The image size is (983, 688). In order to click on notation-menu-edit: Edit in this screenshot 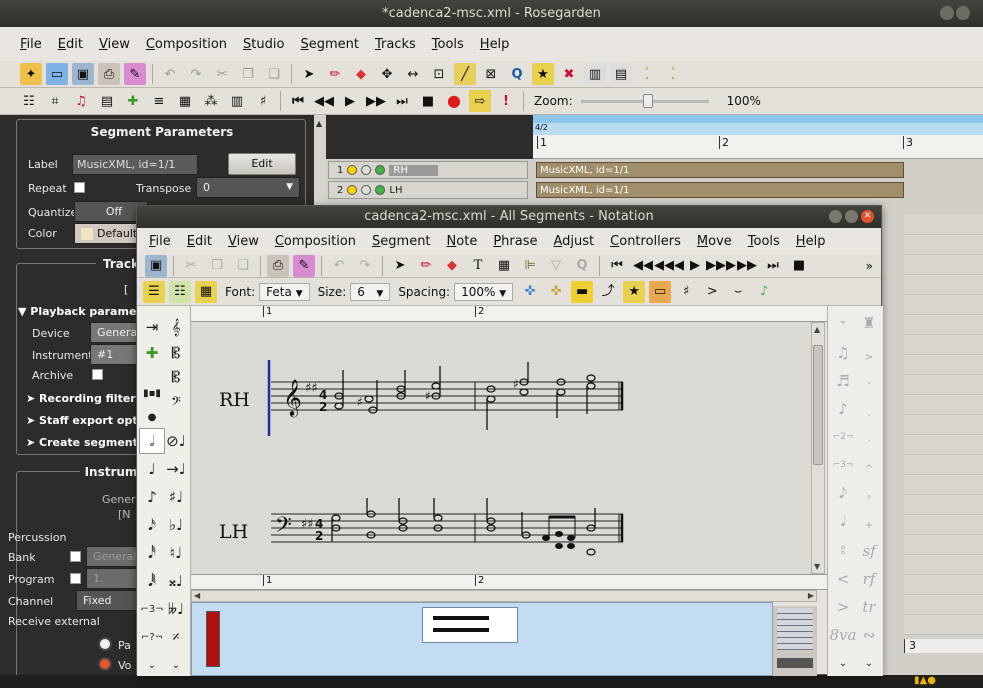, I will do `click(199, 241)`.